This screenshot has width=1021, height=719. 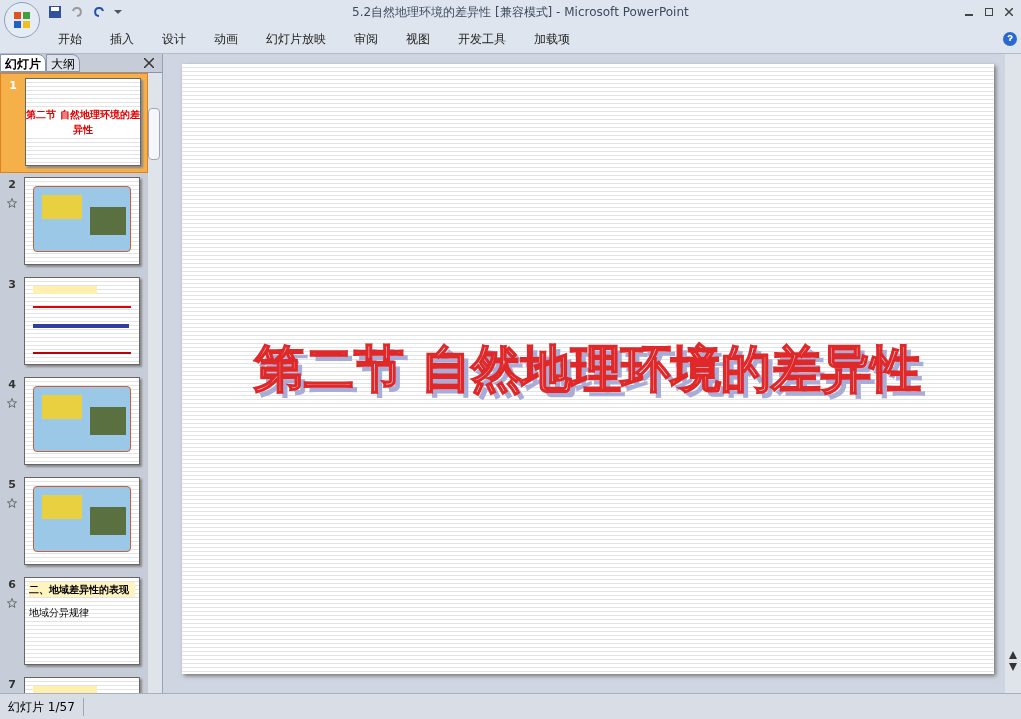 What do you see at coordinates (118, 12) in the screenshot?
I see `caret-icon` at bounding box center [118, 12].